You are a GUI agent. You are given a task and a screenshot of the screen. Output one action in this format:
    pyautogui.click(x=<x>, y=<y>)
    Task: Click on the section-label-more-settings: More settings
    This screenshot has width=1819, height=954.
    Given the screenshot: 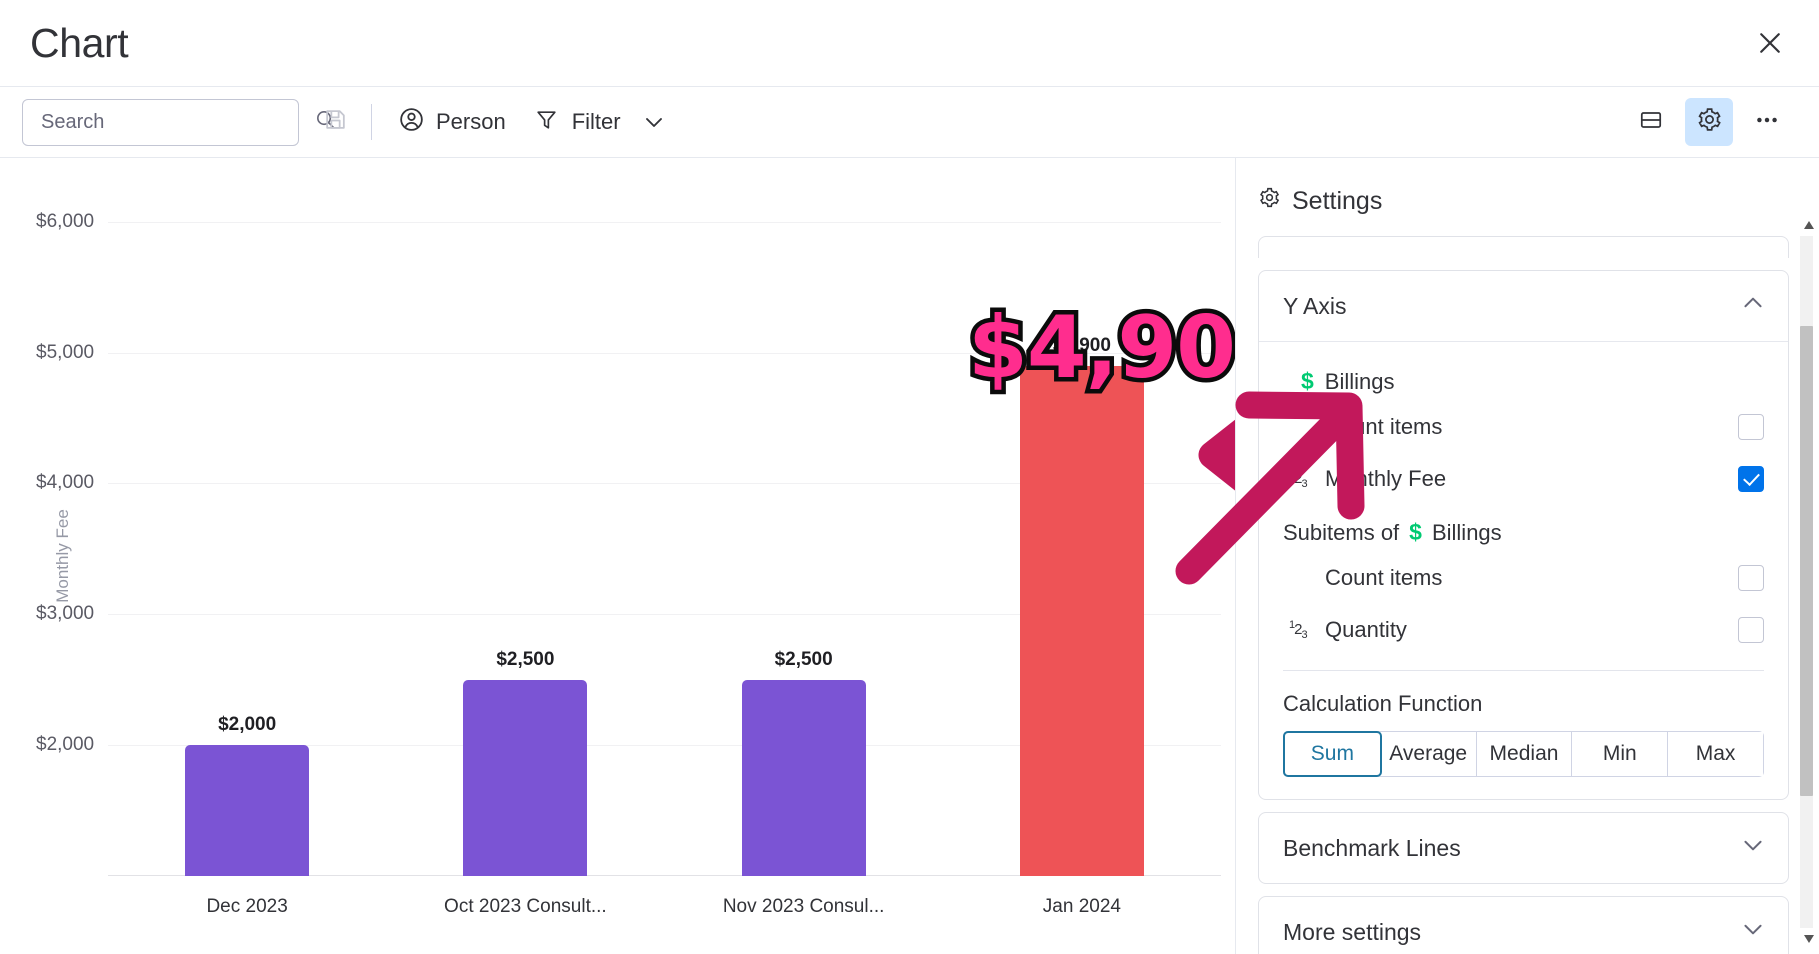 What is the action you would take?
    pyautogui.click(x=1352, y=931)
    